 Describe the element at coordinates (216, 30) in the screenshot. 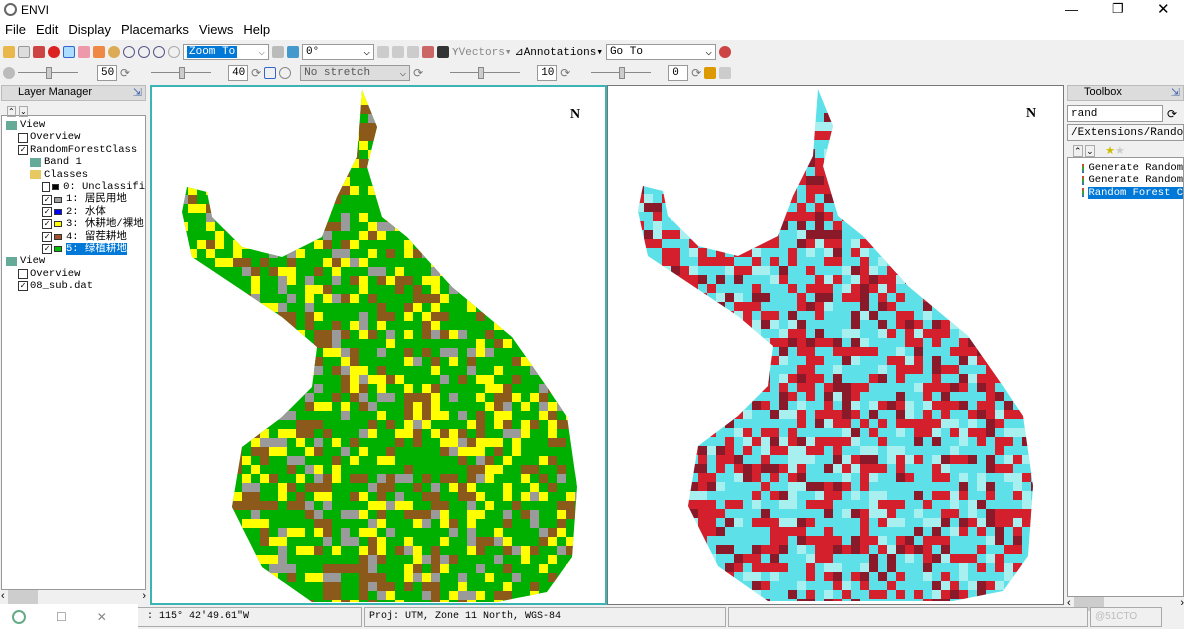

I see `menu-views: Views` at that location.